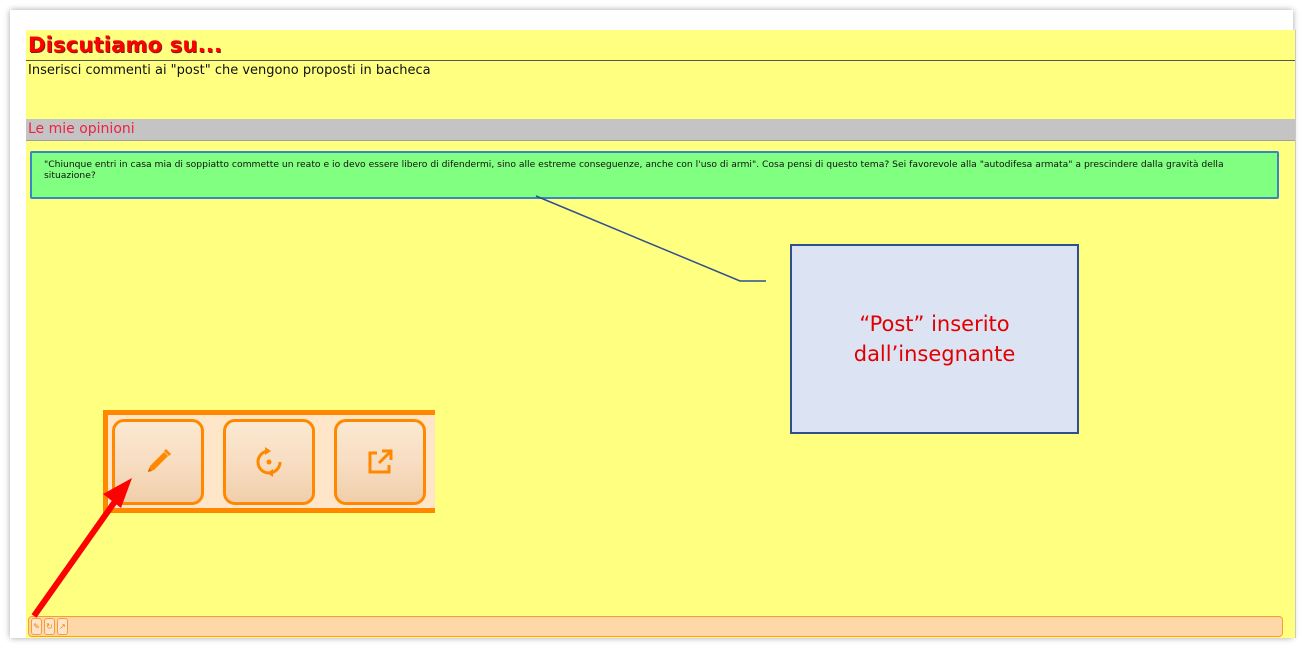 The width and height of the screenshot is (1303, 647). Describe the element at coordinates (81, 129) in the screenshot. I see `section-title: Le mie opinioni` at that location.